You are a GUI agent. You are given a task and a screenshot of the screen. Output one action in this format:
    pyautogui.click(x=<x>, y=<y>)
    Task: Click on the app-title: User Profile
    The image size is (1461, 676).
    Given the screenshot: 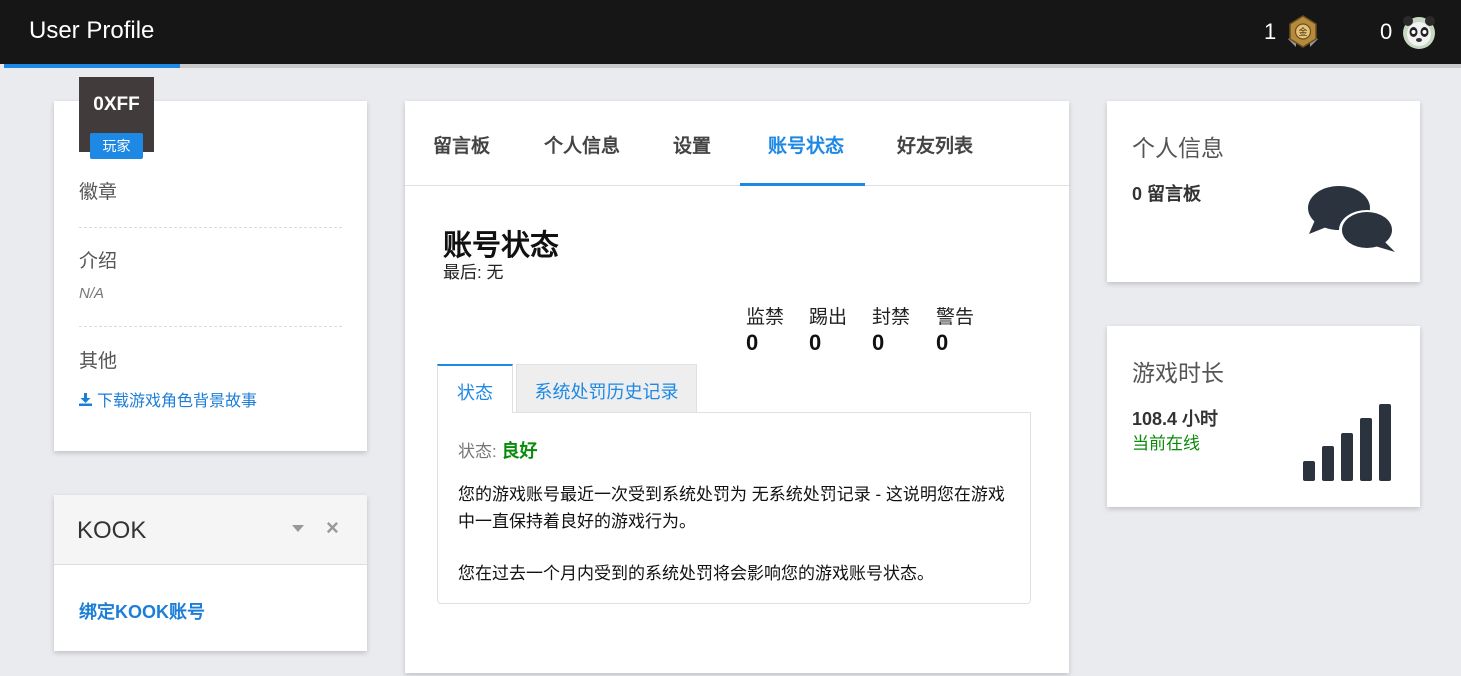 What is the action you would take?
    pyautogui.click(x=92, y=30)
    